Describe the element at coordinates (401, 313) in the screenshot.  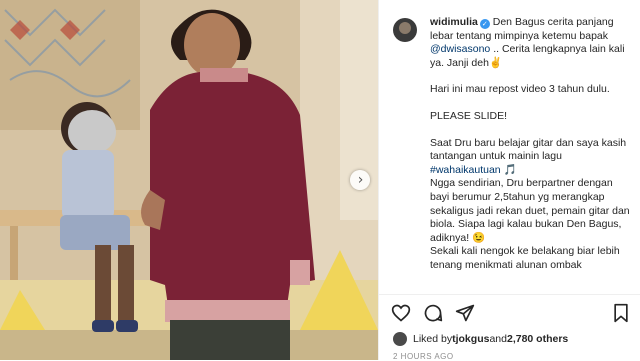
I see `heart-icon` at that location.